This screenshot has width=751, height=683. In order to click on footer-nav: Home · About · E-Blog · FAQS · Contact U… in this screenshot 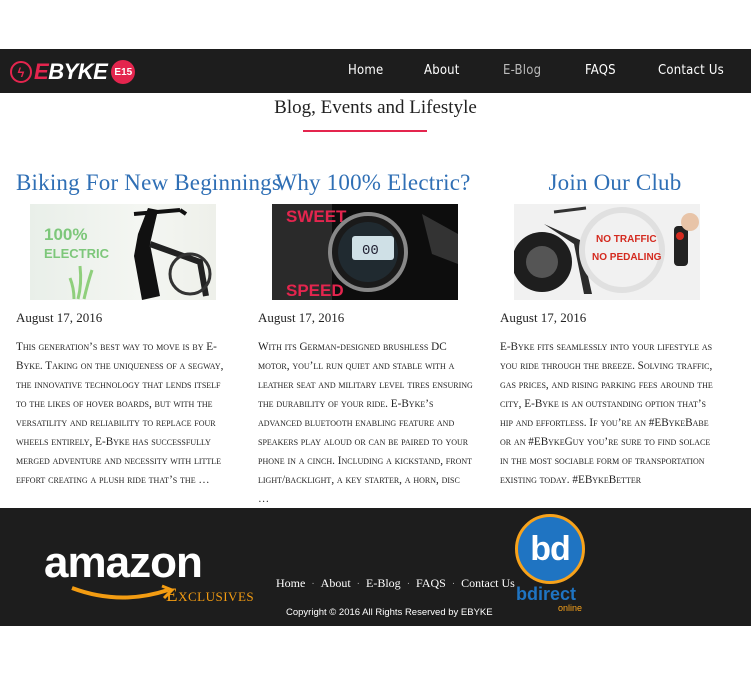, I will do `click(395, 583)`.